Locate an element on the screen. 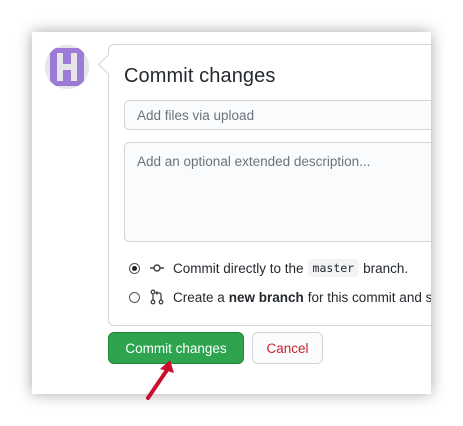  branch-name-badge: master is located at coordinates (333, 268).